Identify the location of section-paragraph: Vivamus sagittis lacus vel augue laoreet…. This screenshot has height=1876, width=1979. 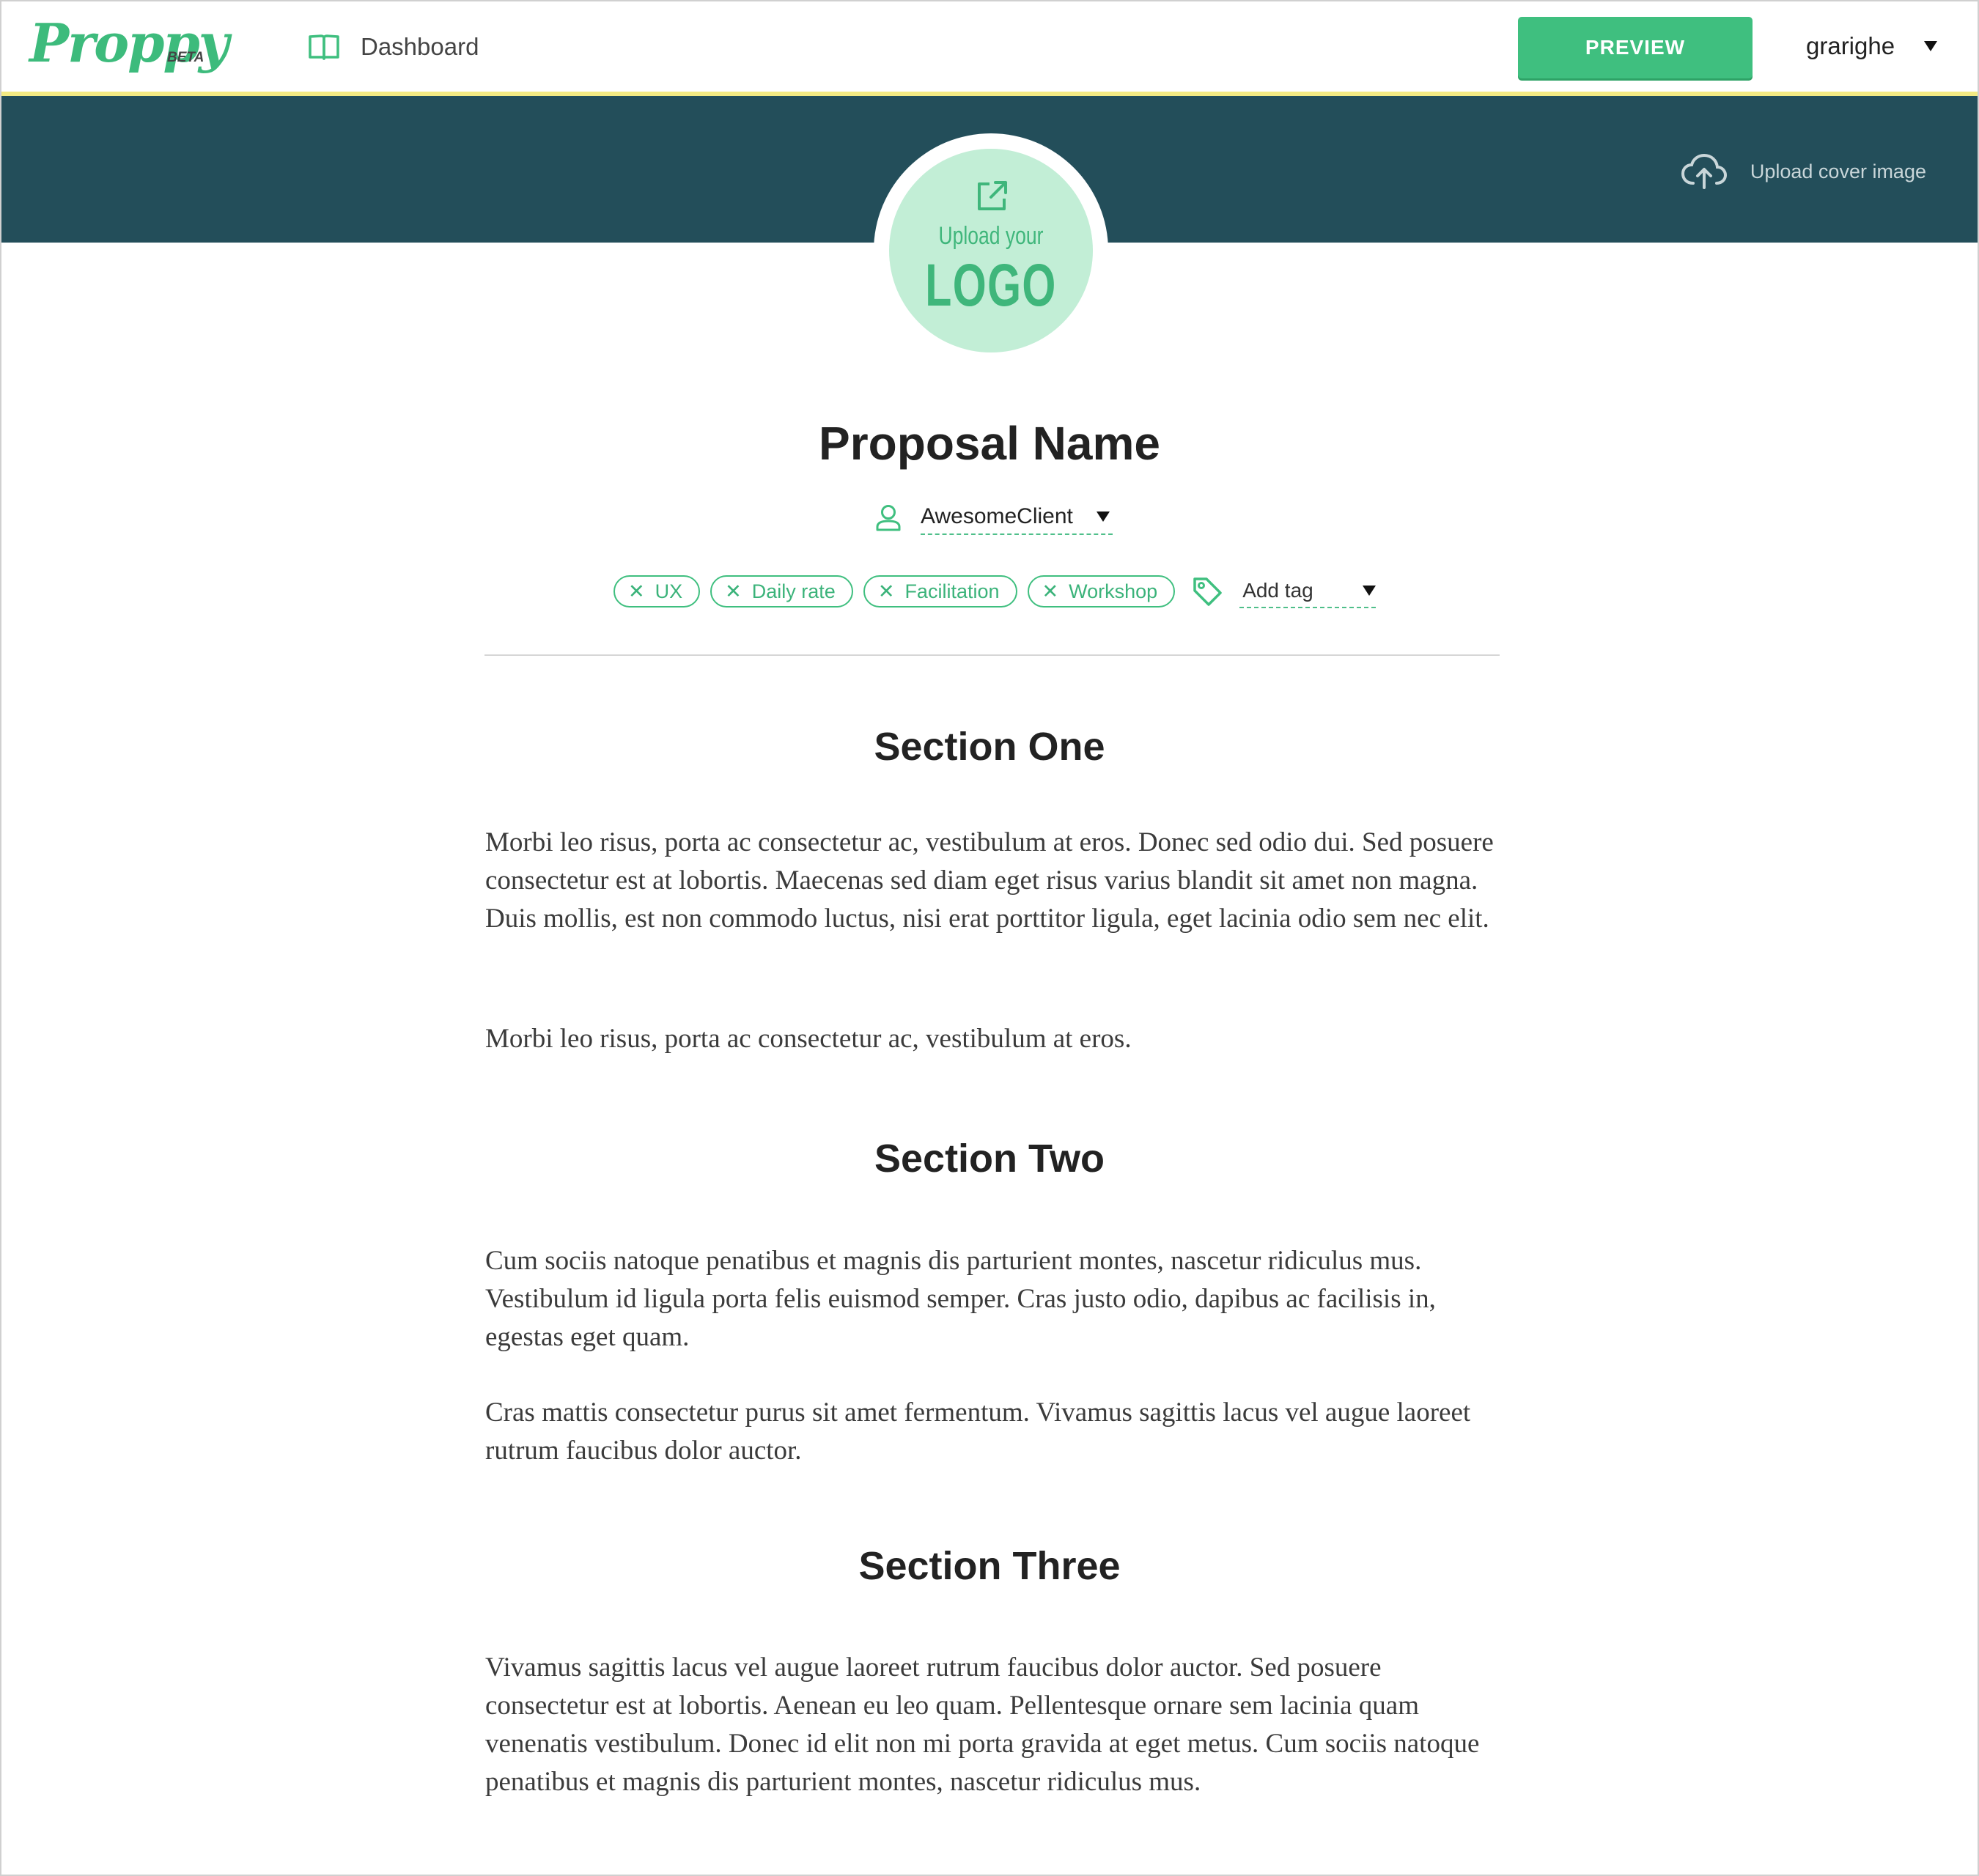
(994, 1725).